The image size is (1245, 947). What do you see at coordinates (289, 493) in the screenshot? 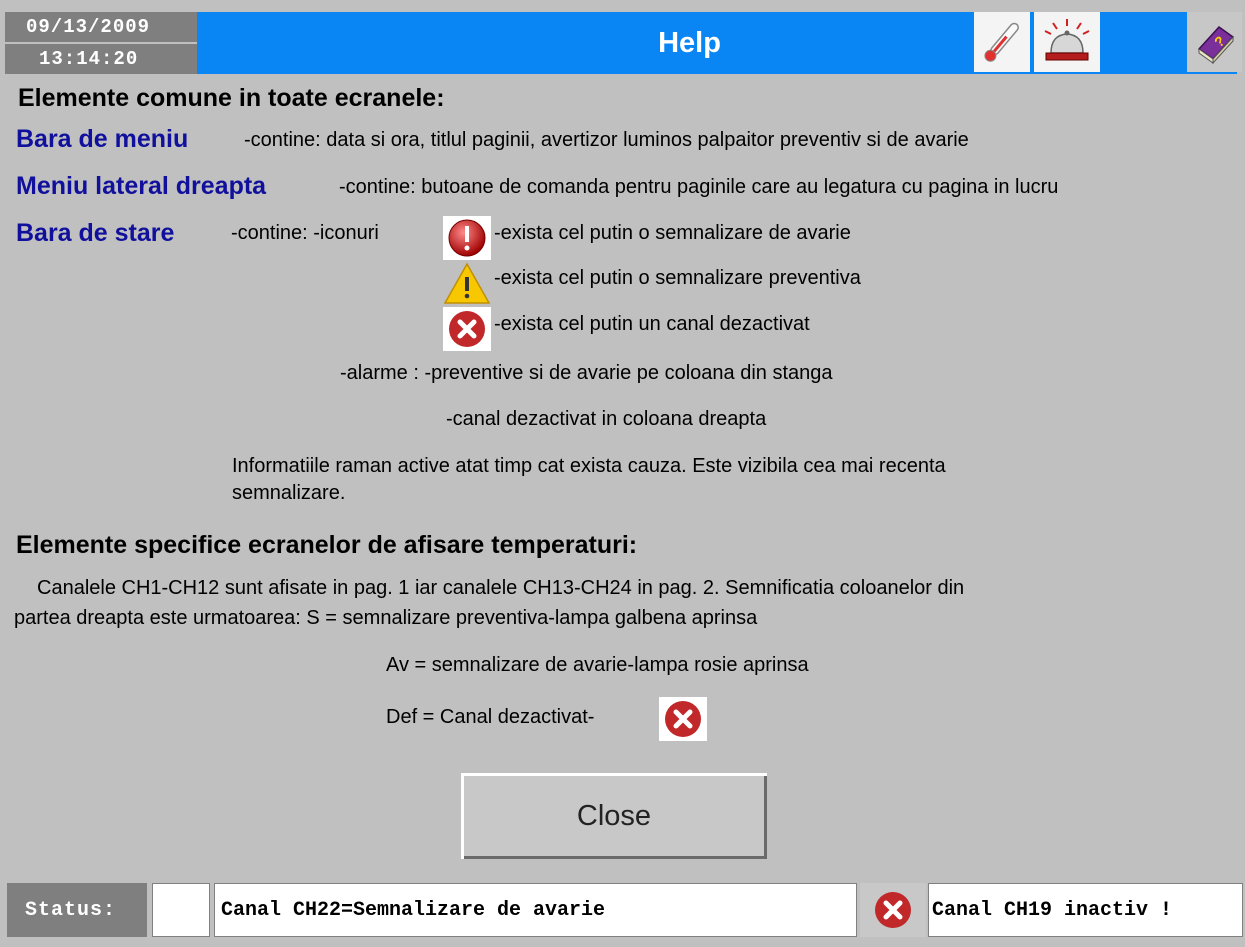
I see `info-line-2: semnalizare.` at bounding box center [289, 493].